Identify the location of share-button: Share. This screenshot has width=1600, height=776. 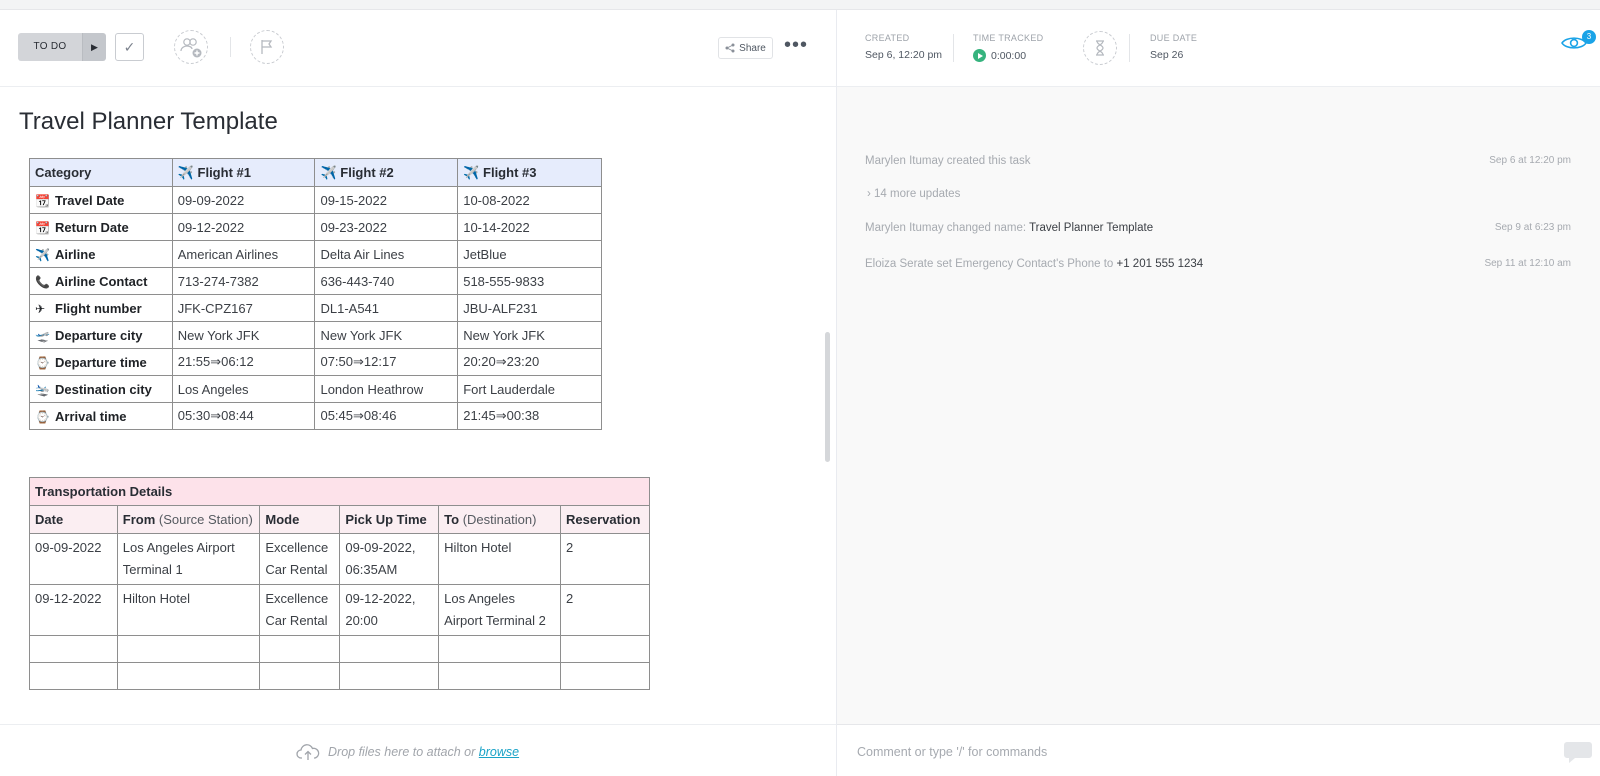
(745, 48).